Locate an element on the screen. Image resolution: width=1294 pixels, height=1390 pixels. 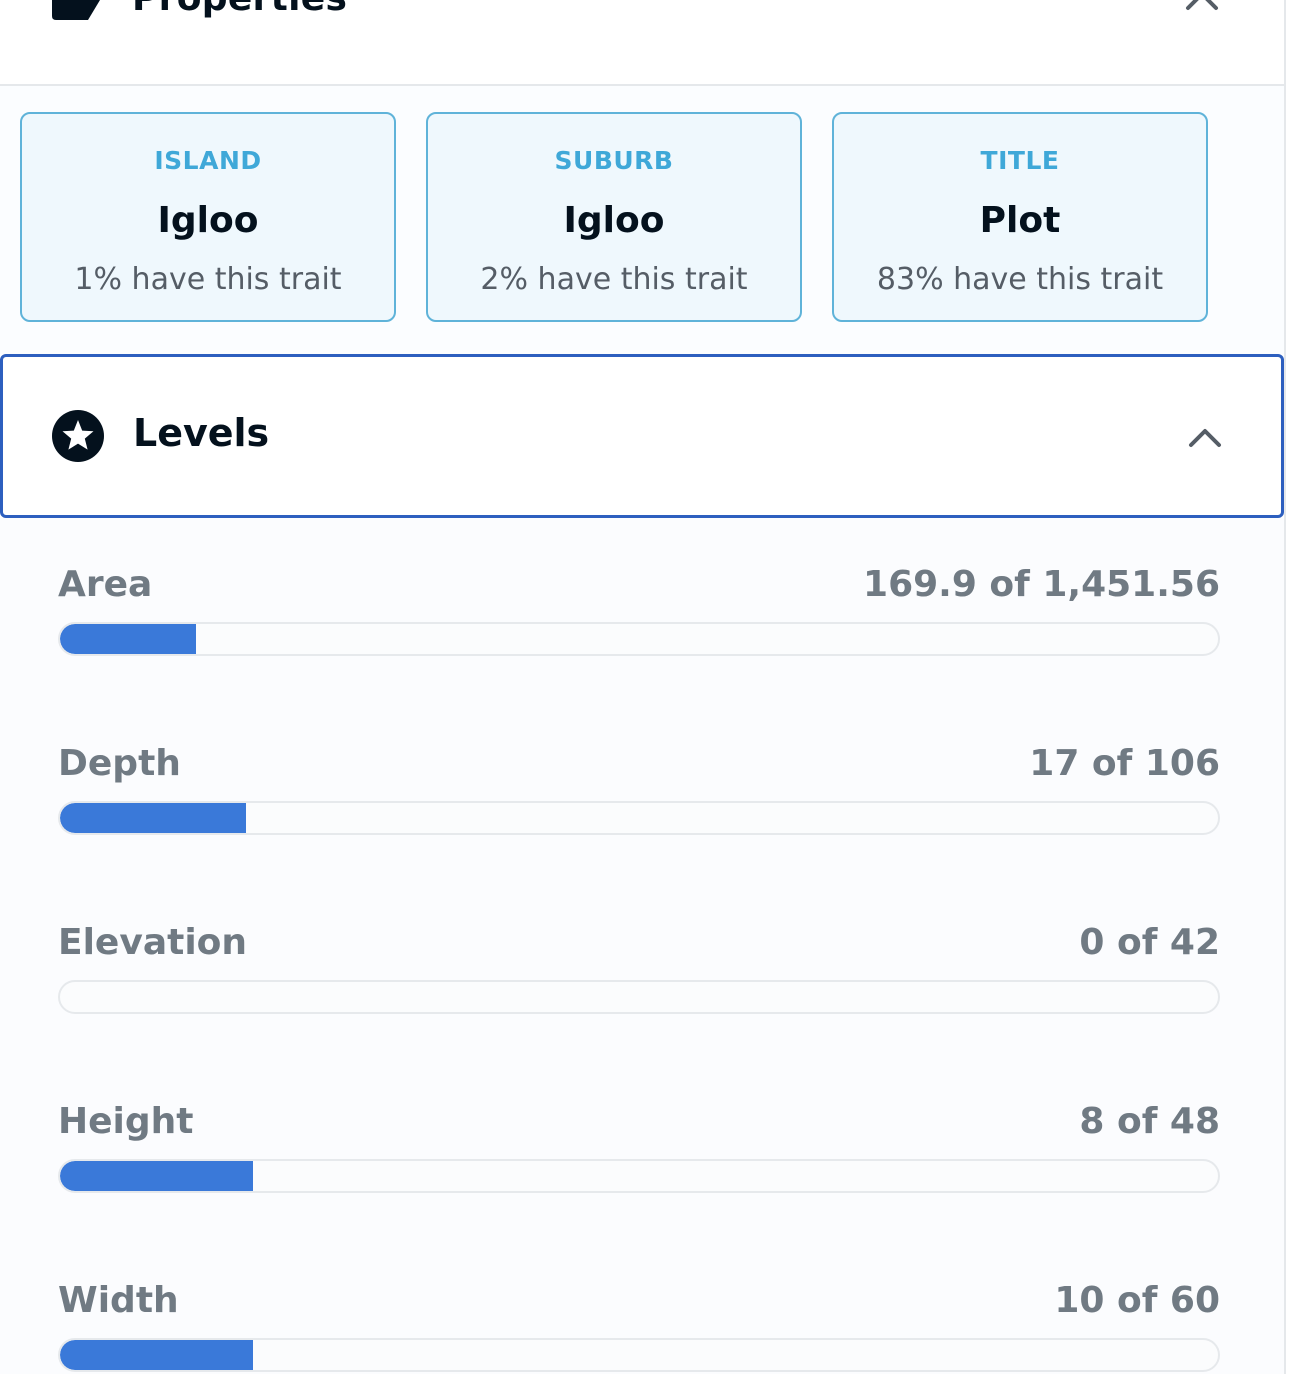
trait-card-suburb: SUBURB Igloo 2% have this trait is located at coordinates (614, 217).